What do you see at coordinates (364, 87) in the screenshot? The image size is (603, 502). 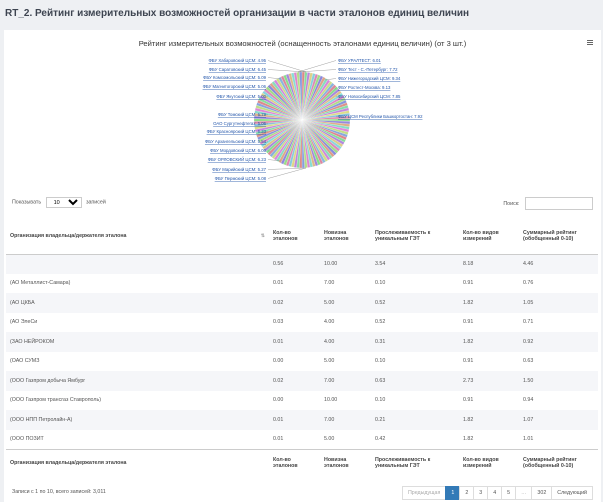 I see `pie-data-label: ФБУ Ростест-Москва: 9.13` at bounding box center [364, 87].